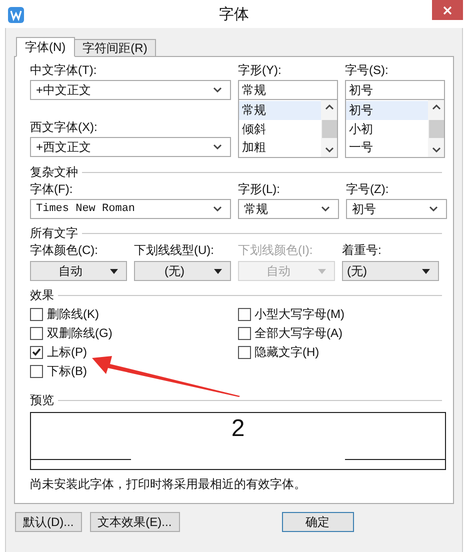 The image size is (472, 552). What do you see at coordinates (280, 110) in the screenshot?
I see `list-item: 常规` at bounding box center [280, 110].